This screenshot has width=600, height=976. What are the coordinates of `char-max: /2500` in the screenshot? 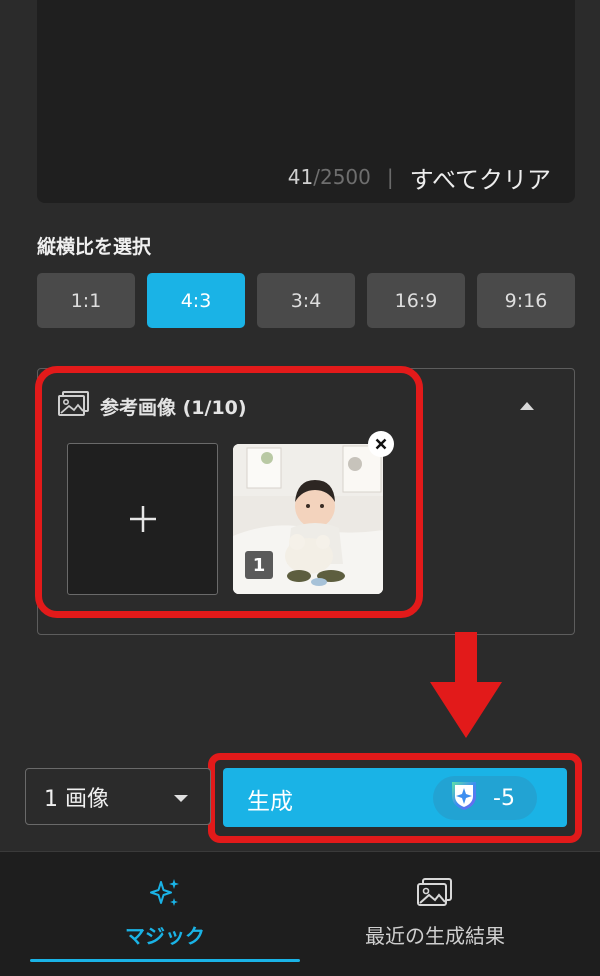 It's located at (342, 177).